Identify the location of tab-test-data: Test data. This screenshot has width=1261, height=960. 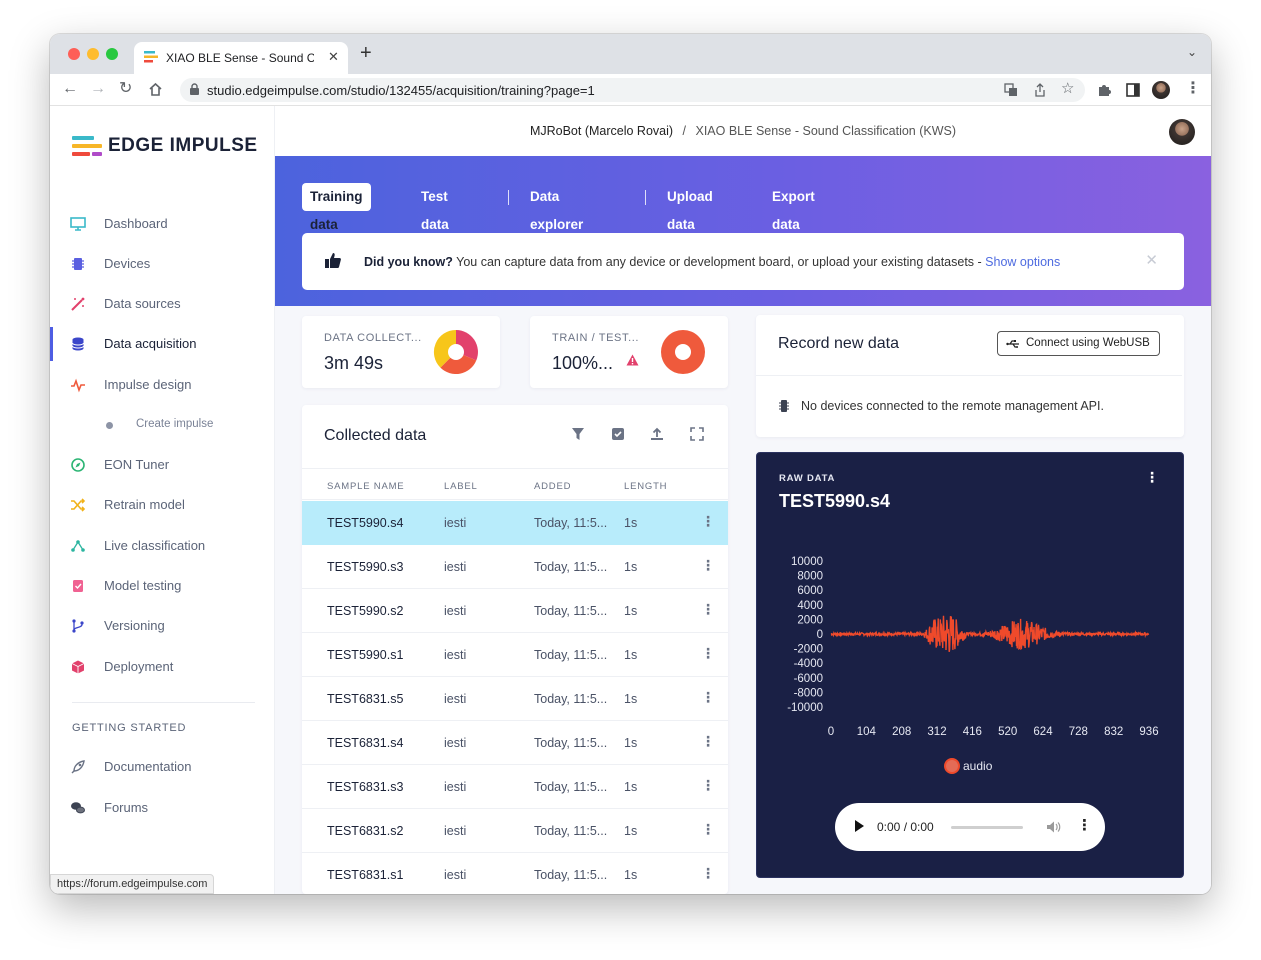
(435, 207).